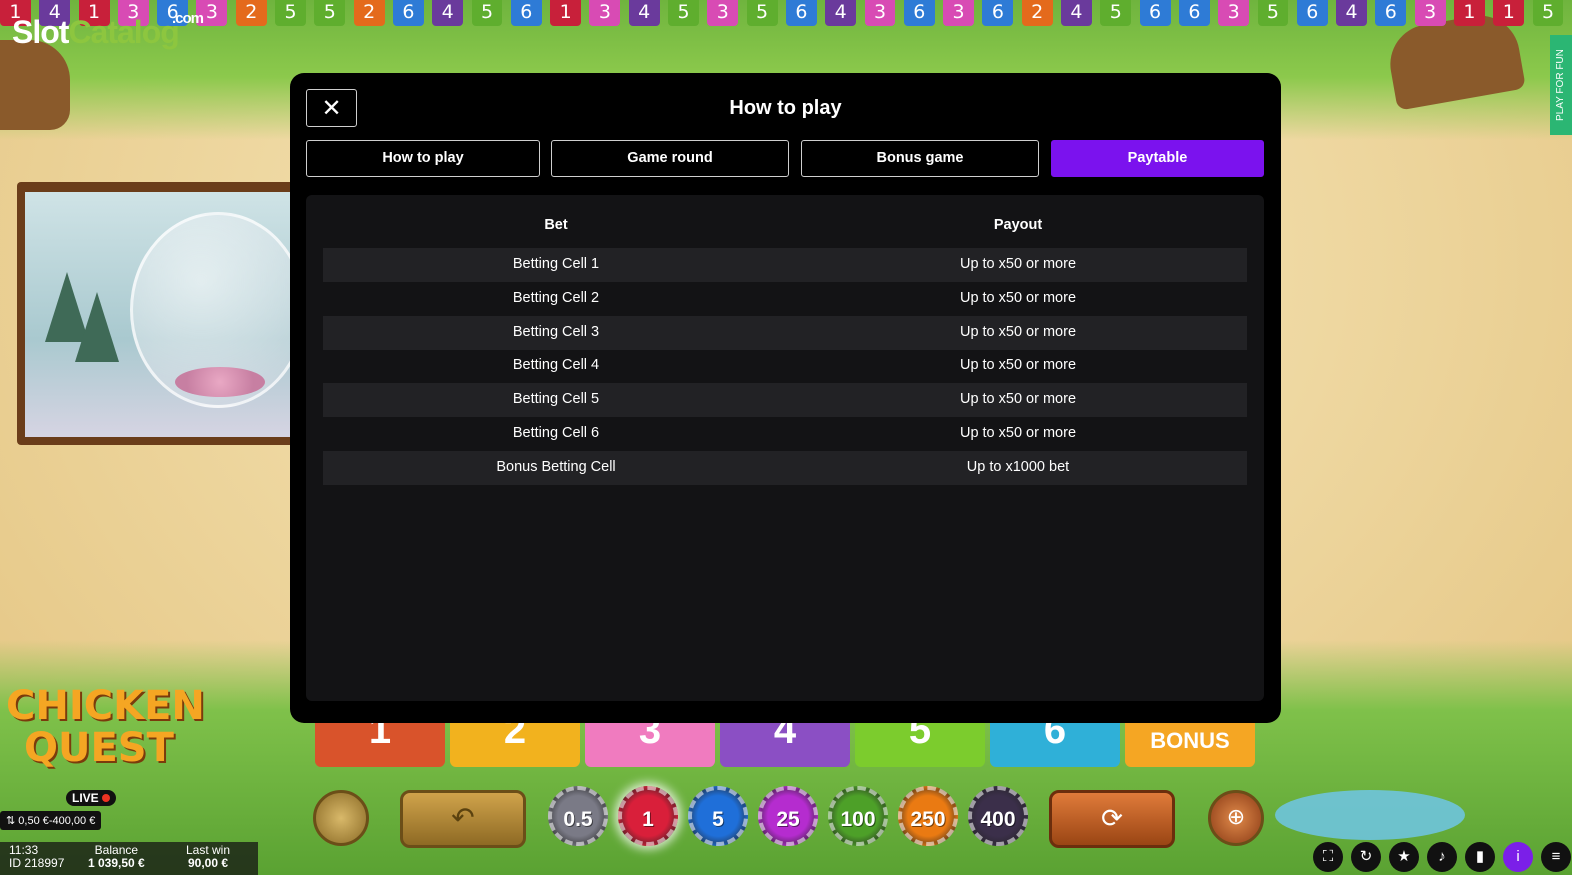  Describe the element at coordinates (1328, 857) in the screenshot. I see `fullscreen-icon: ⛶` at that location.